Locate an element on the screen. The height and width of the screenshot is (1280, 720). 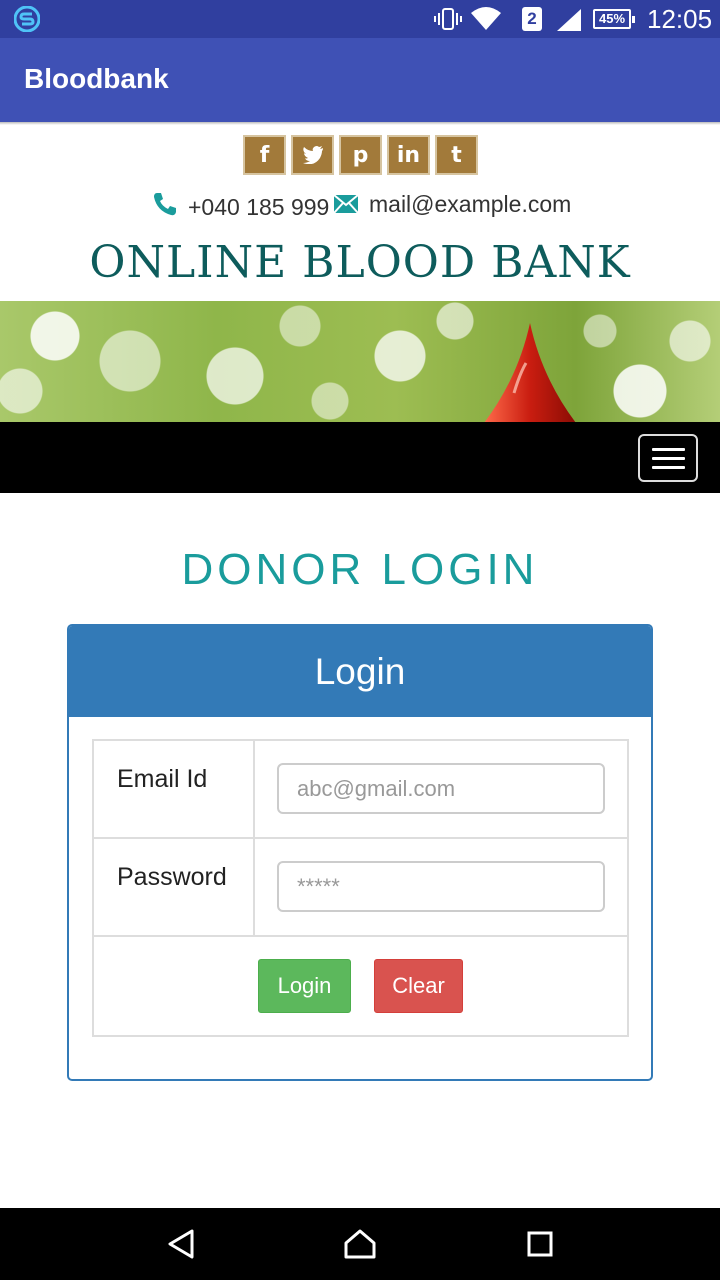
email-input-cell is located at coordinates (441, 789).